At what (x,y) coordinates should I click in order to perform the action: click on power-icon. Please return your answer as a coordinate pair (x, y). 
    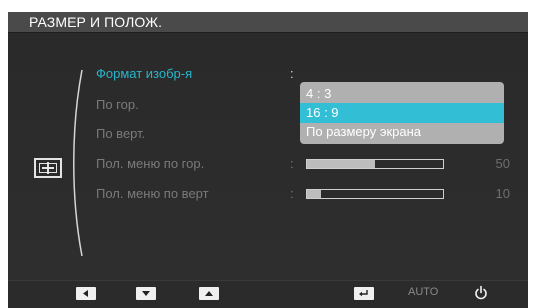
    Looking at the image, I should click on (481, 293).